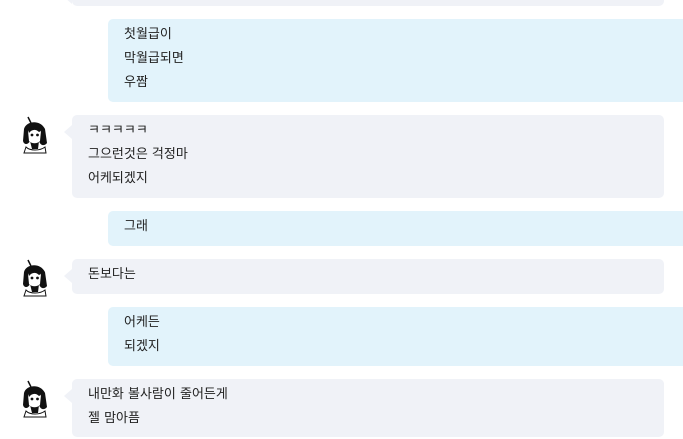 This screenshot has height=439, width=683. Describe the element at coordinates (112, 274) in the screenshot. I see `message-line: 돈보다는` at that location.